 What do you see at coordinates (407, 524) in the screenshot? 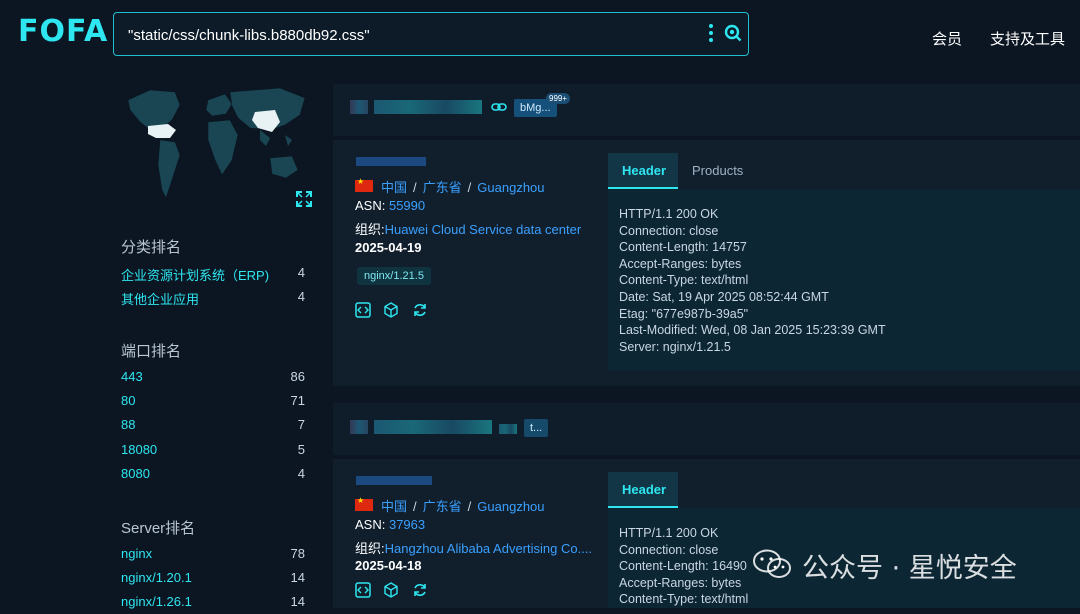
I see `asn-link: 37963` at bounding box center [407, 524].